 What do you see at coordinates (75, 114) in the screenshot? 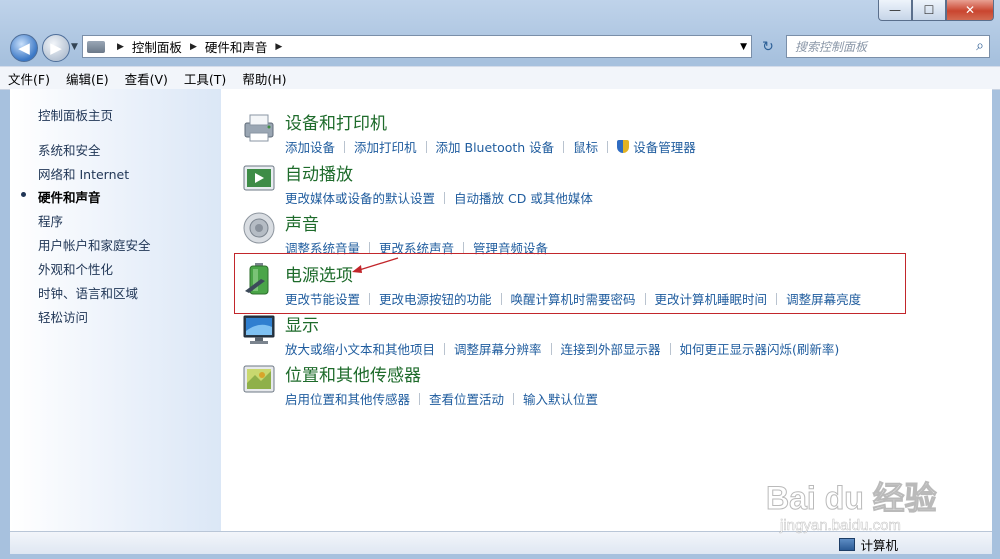
I see `sidebar-item-home: 控制面板主页` at bounding box center [75, 114].